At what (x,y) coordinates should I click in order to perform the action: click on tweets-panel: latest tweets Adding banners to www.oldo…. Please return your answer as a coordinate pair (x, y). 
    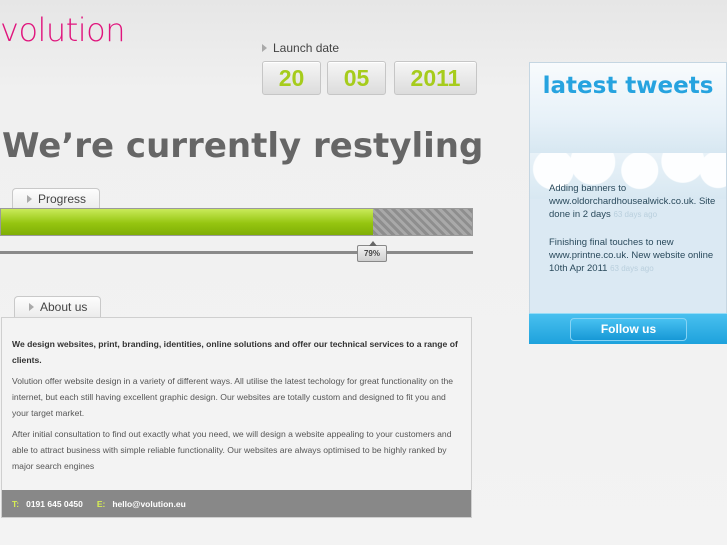
    Looking at the image, I should click on (628, 202).